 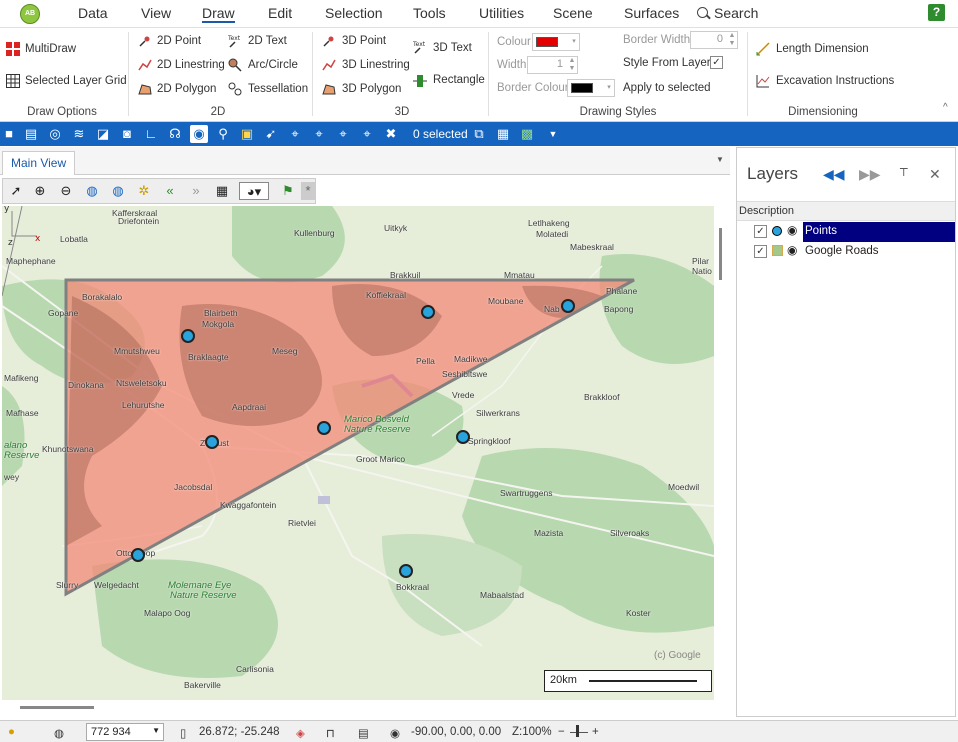 What do you see at coordinates (222, 191) in the screenshot?
I see `grid-toggle-icon: ▦` at bounding box center [222, 191].